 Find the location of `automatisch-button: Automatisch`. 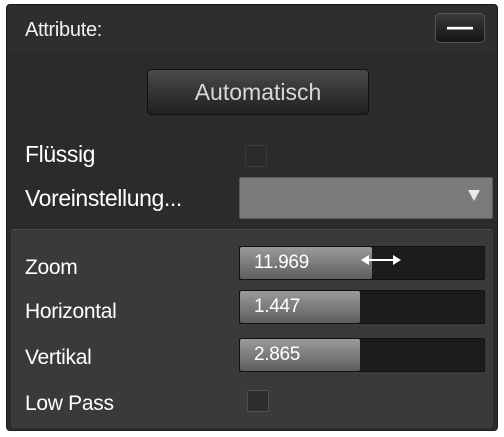

automatisch-button: Automatisch is located at coordinates (258, 92).